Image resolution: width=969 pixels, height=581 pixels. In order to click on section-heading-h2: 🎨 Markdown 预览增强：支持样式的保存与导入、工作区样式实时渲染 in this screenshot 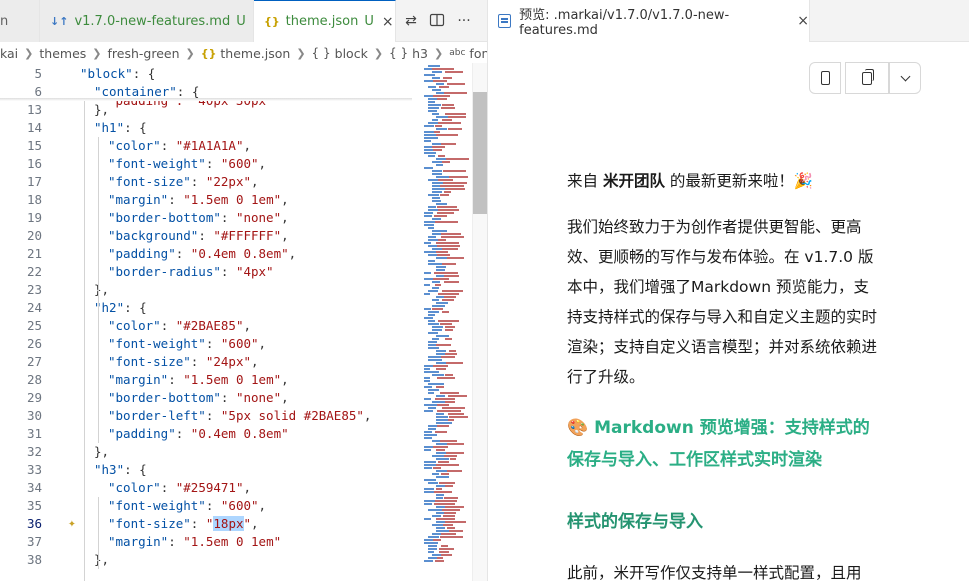, I will do `click(718, 444)`.